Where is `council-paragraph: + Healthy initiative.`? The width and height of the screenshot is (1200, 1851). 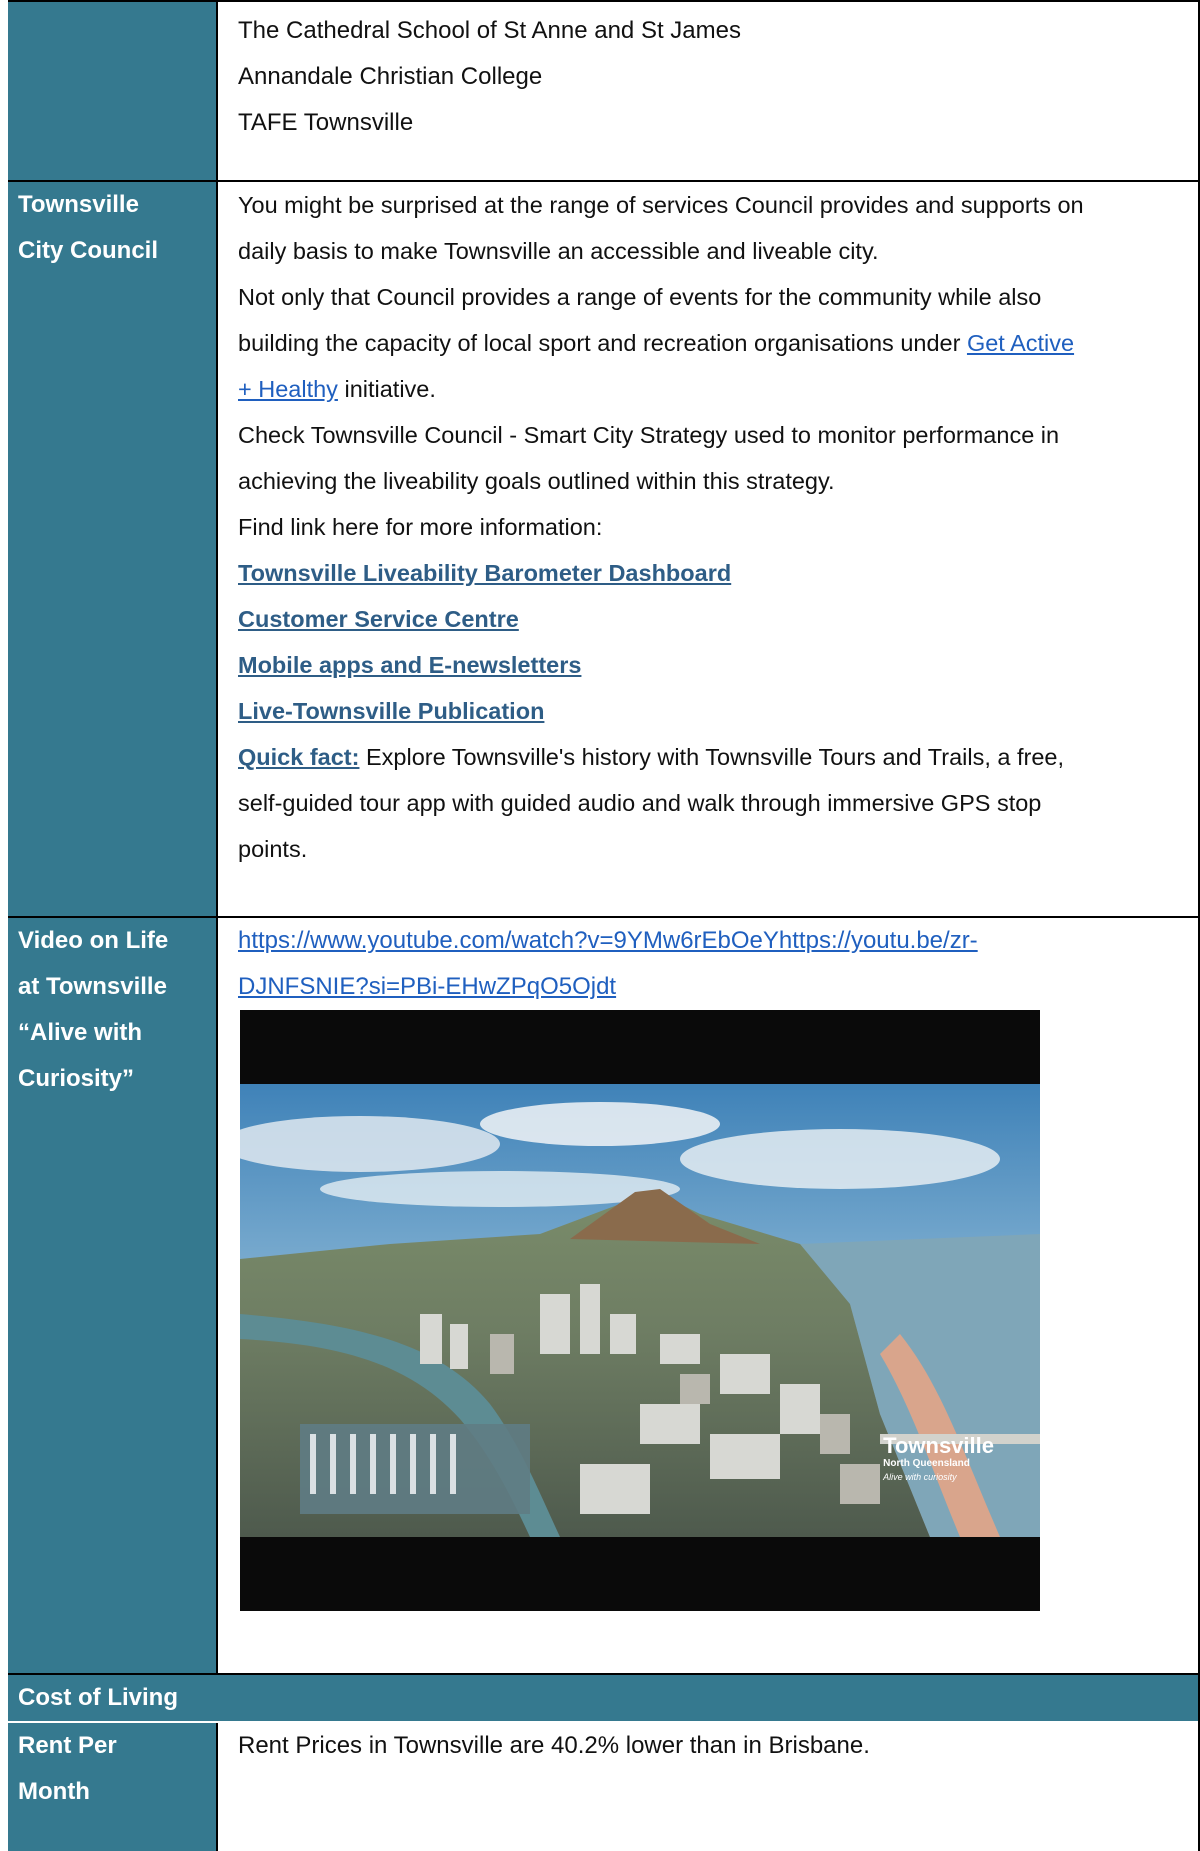 council-paragraph: + Healthy initiative. is located at coordinates (714, 389).